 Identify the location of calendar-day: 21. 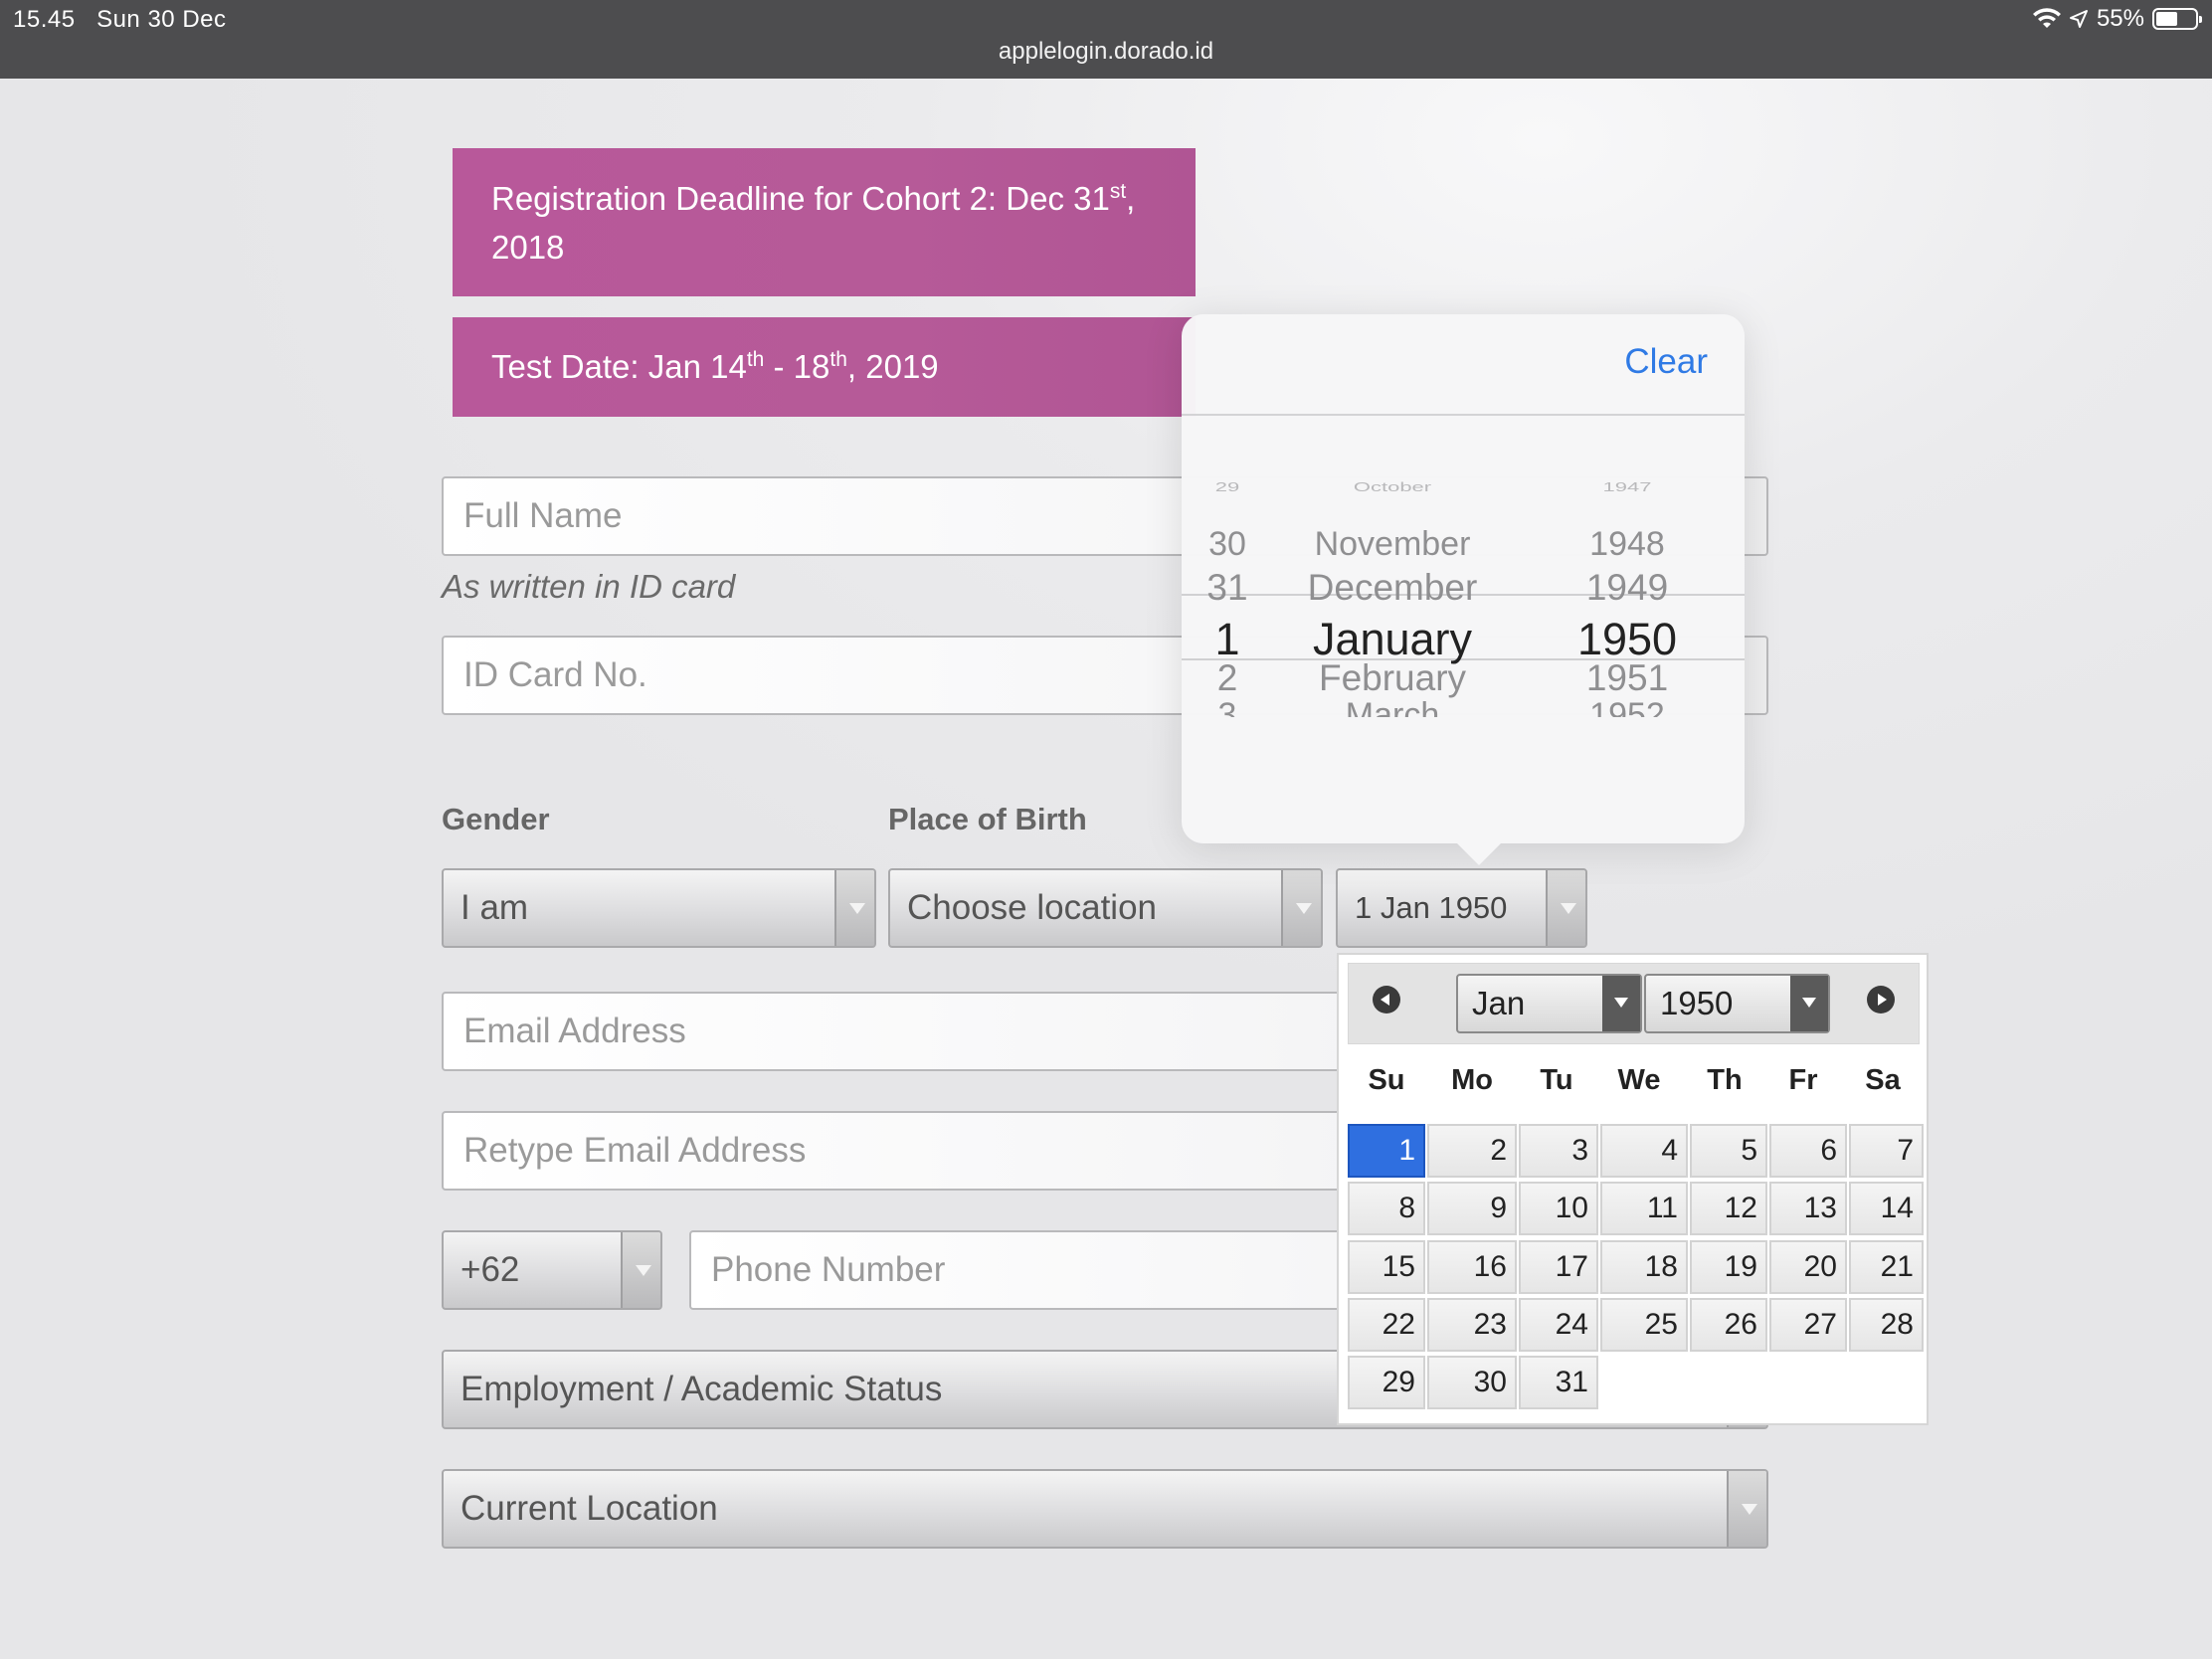
(1886, 1267).